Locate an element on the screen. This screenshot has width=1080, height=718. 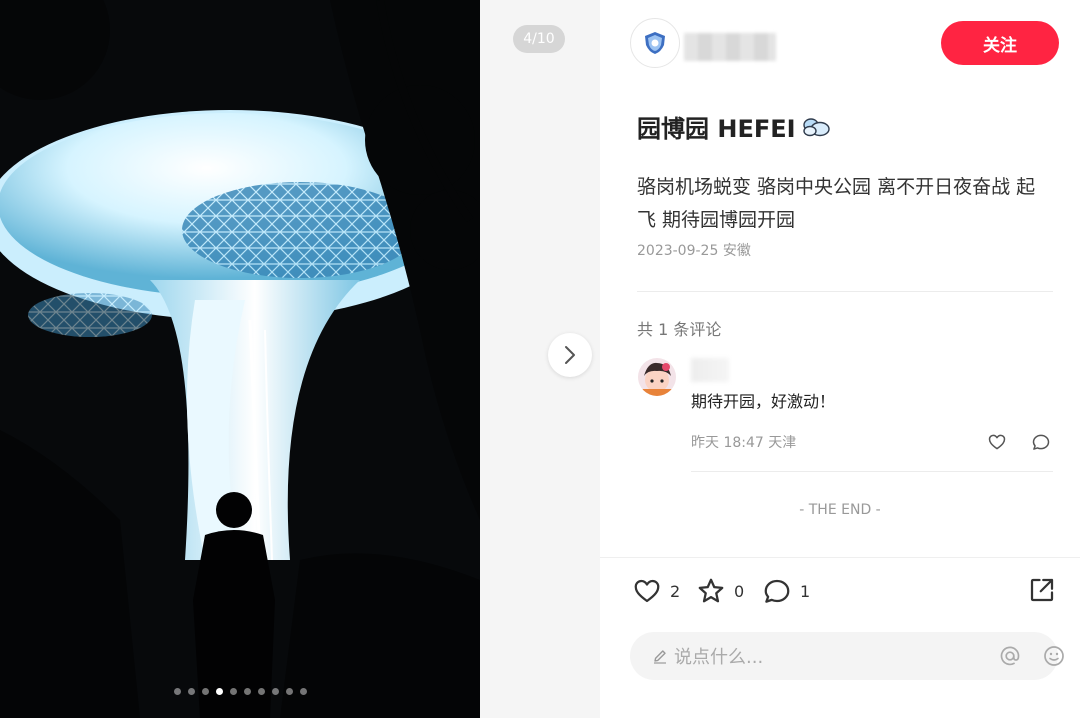
shield-logo-icon is located at coordinates (655, 43).